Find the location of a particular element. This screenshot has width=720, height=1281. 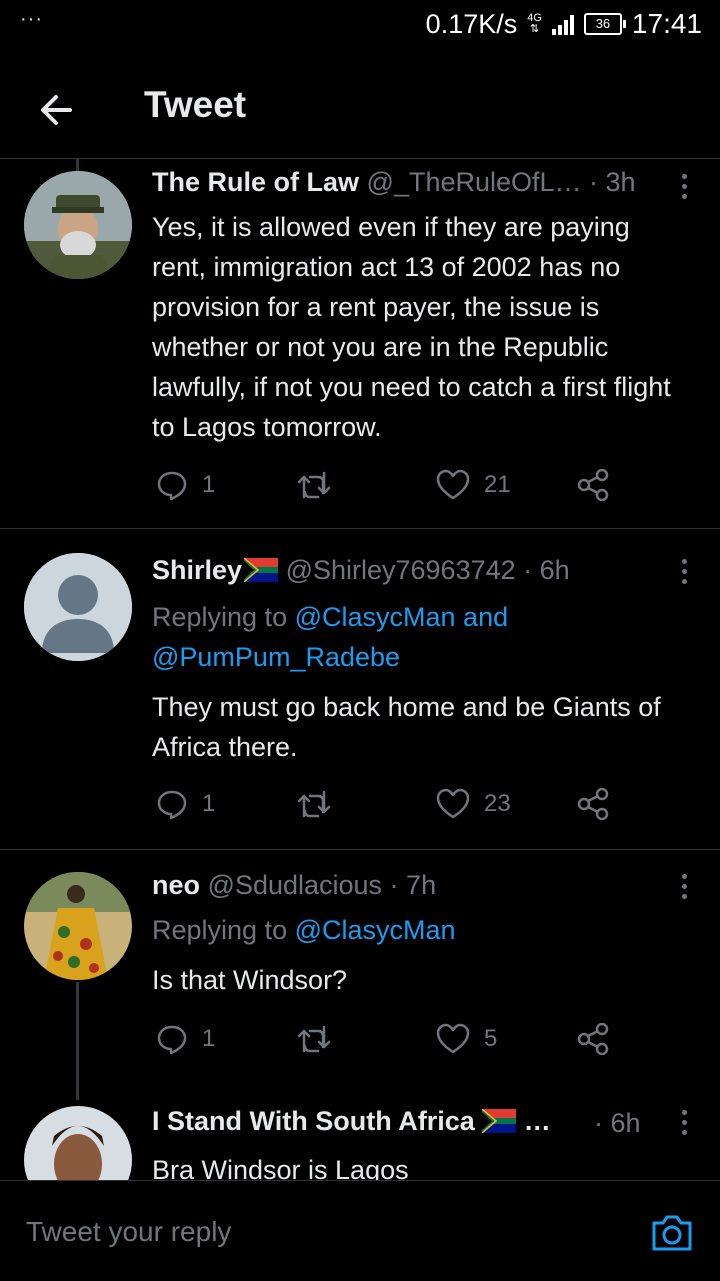

battery-icon: 36 is located at coordinates (604, 24).